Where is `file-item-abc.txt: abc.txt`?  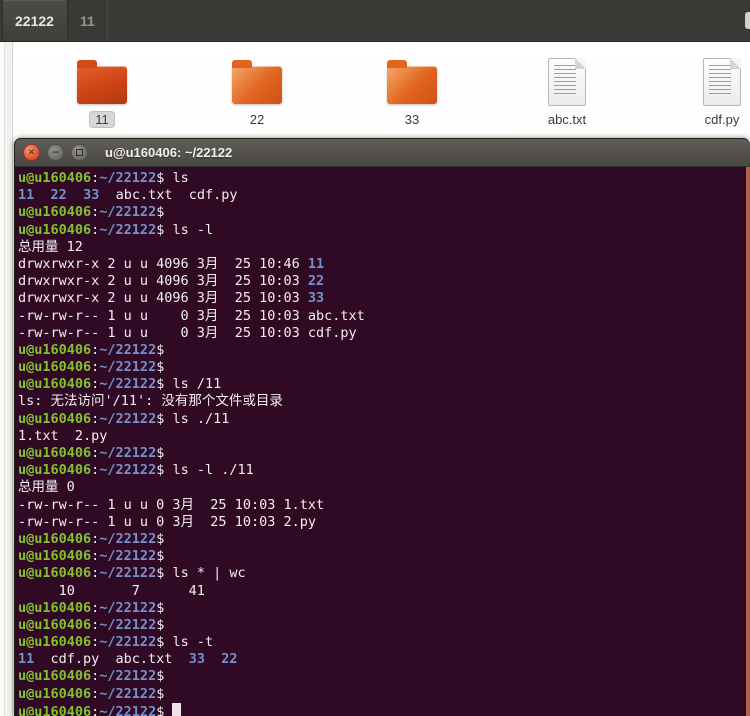 file-item-abc.txt: abc.txt is located at coordinates (567, 91).